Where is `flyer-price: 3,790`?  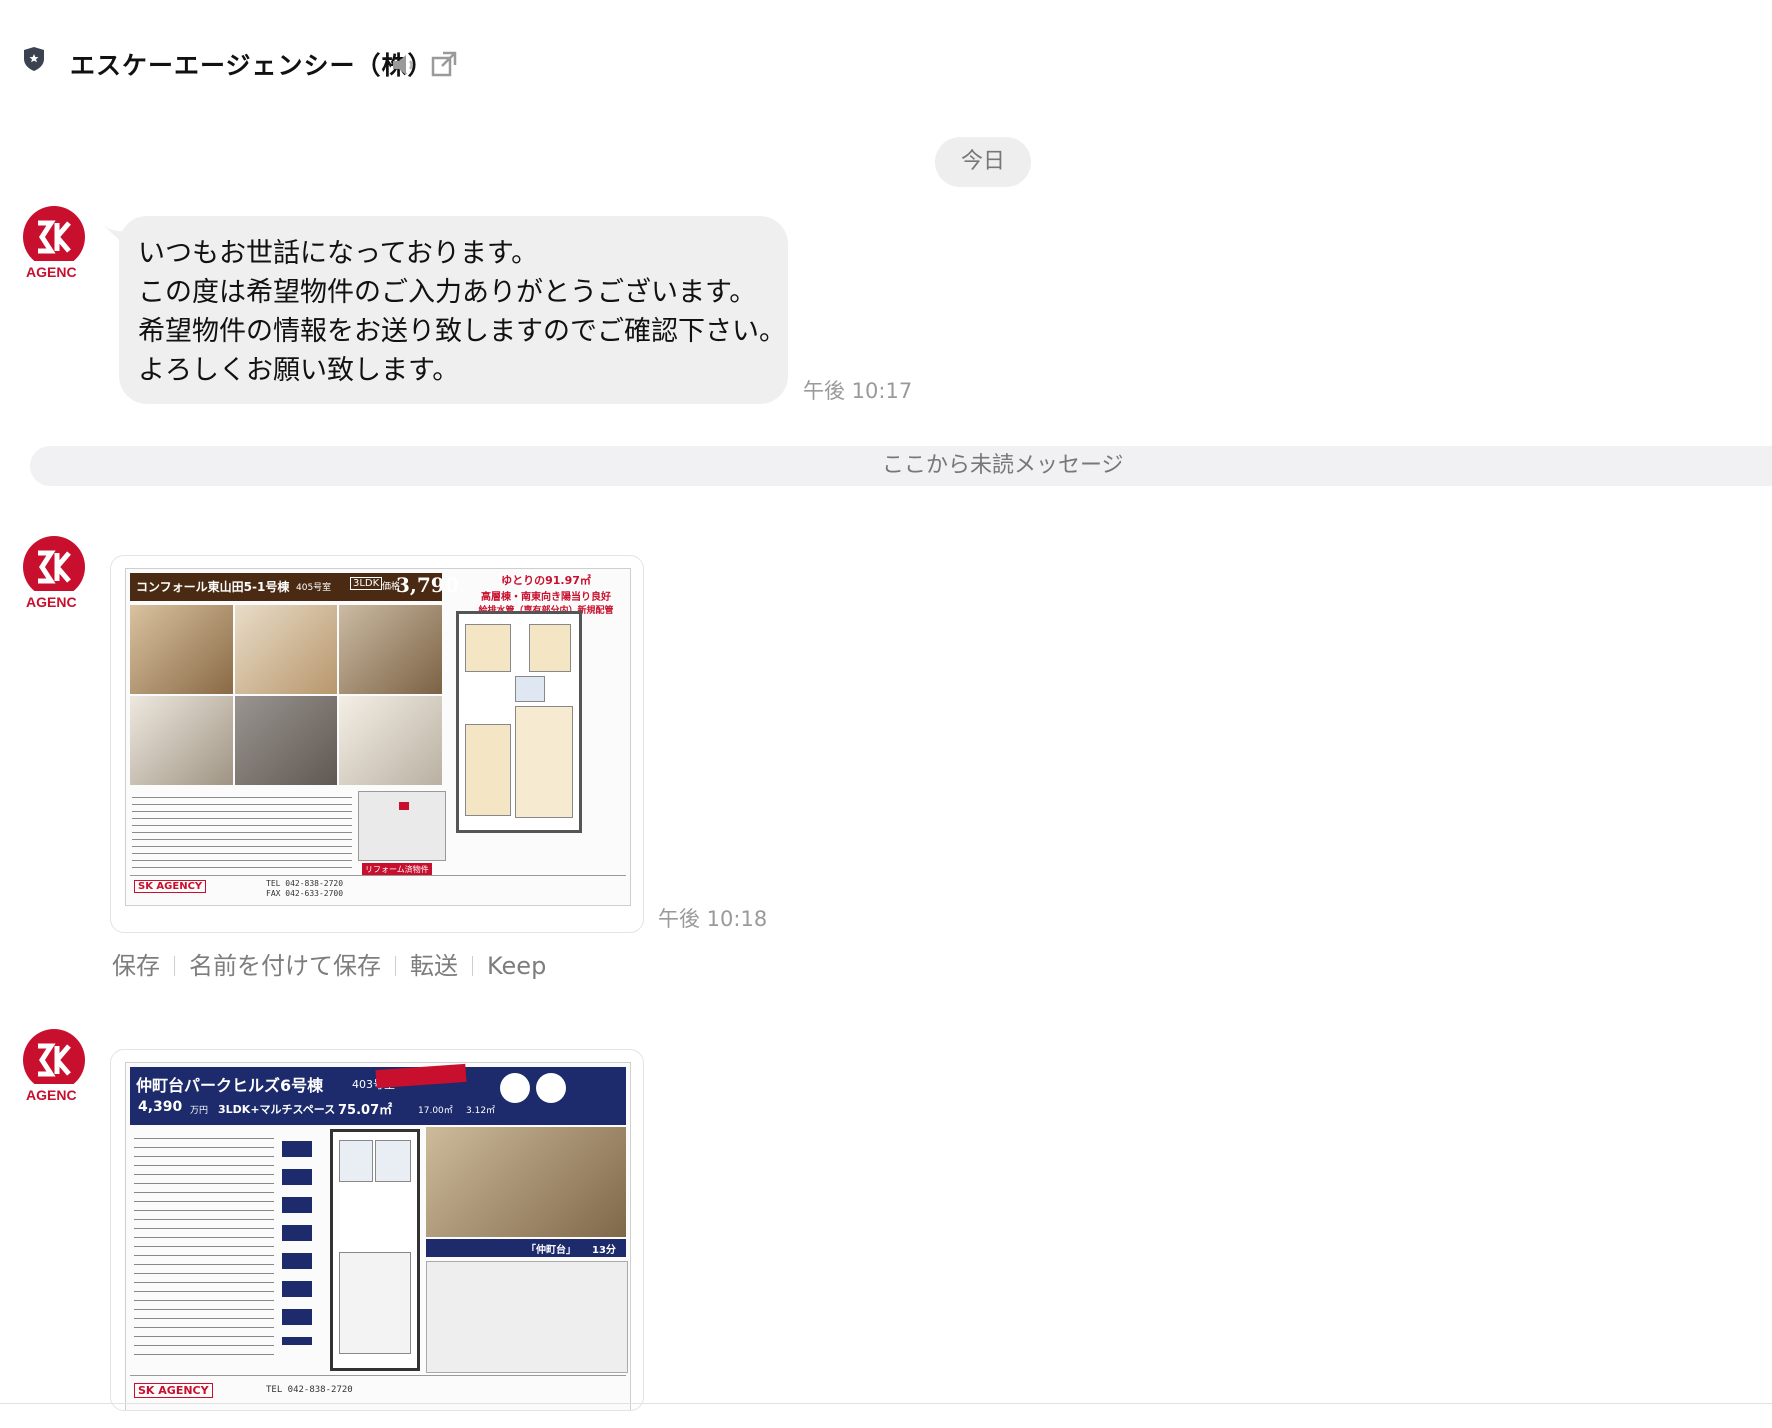 flyer-price: 3,790 is located at coordinates (427, 585).